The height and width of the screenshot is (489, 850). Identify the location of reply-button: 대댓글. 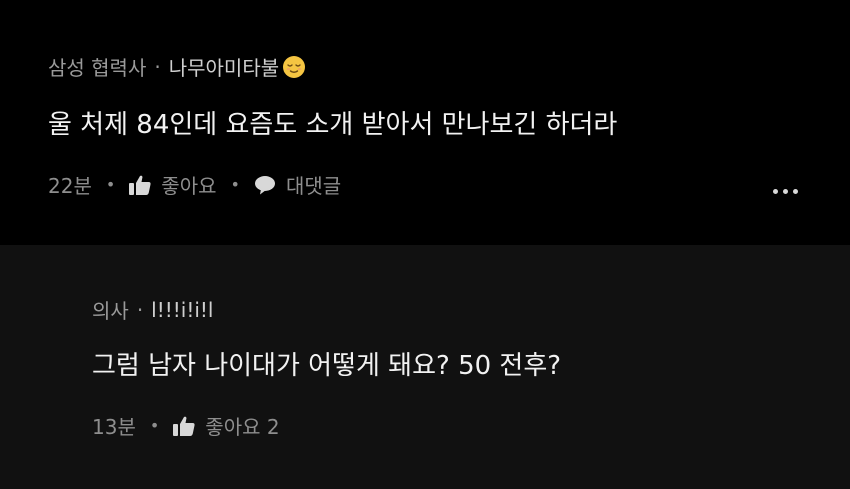
(297, 184).